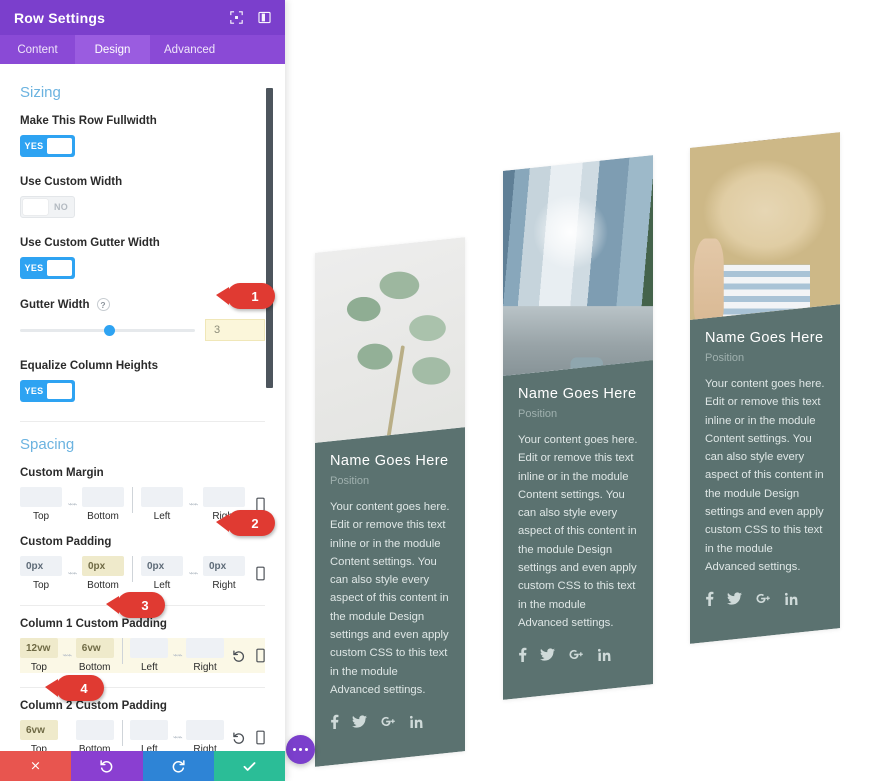 The height and width of the screenshot is (781, 880). I want to click on panel-footer, so click(142, 766).